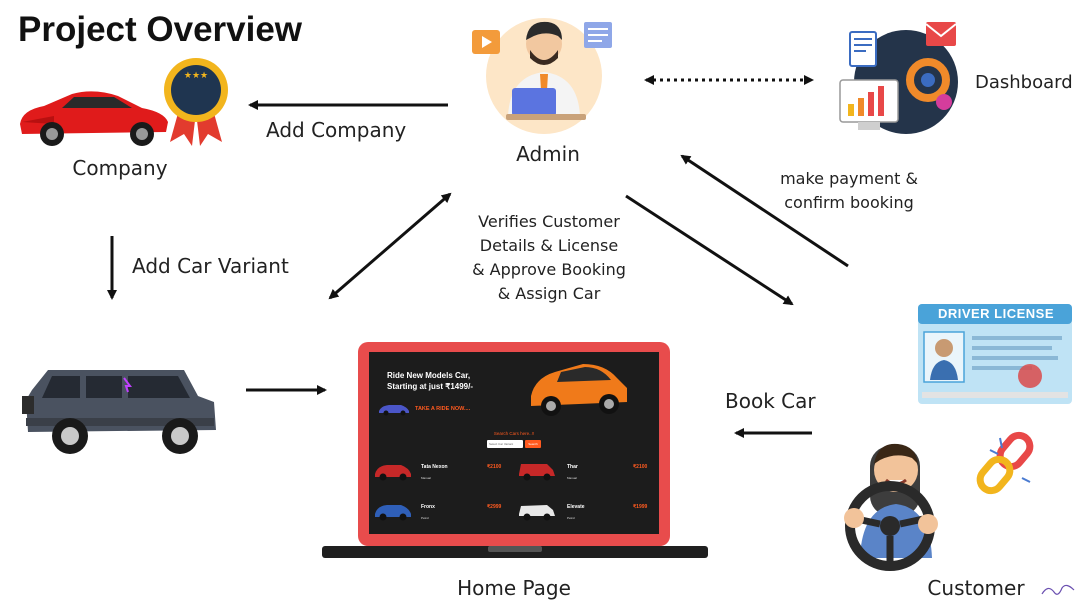 This screenshot has height=604, width=1080. Describe the element at coordinates (1024, 82) in the screenshot. I see `dashboard-label: Dashboard` at that location.